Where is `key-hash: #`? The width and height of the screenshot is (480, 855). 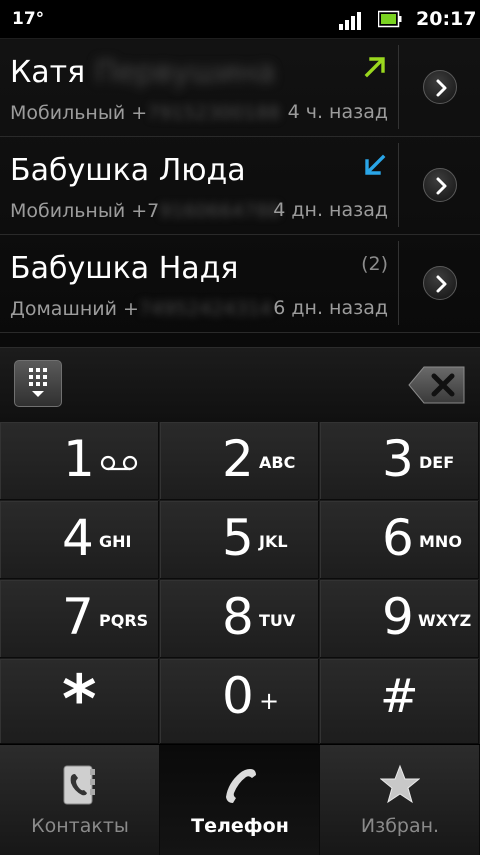 key-hash: # is located at coordinates (399, 701).